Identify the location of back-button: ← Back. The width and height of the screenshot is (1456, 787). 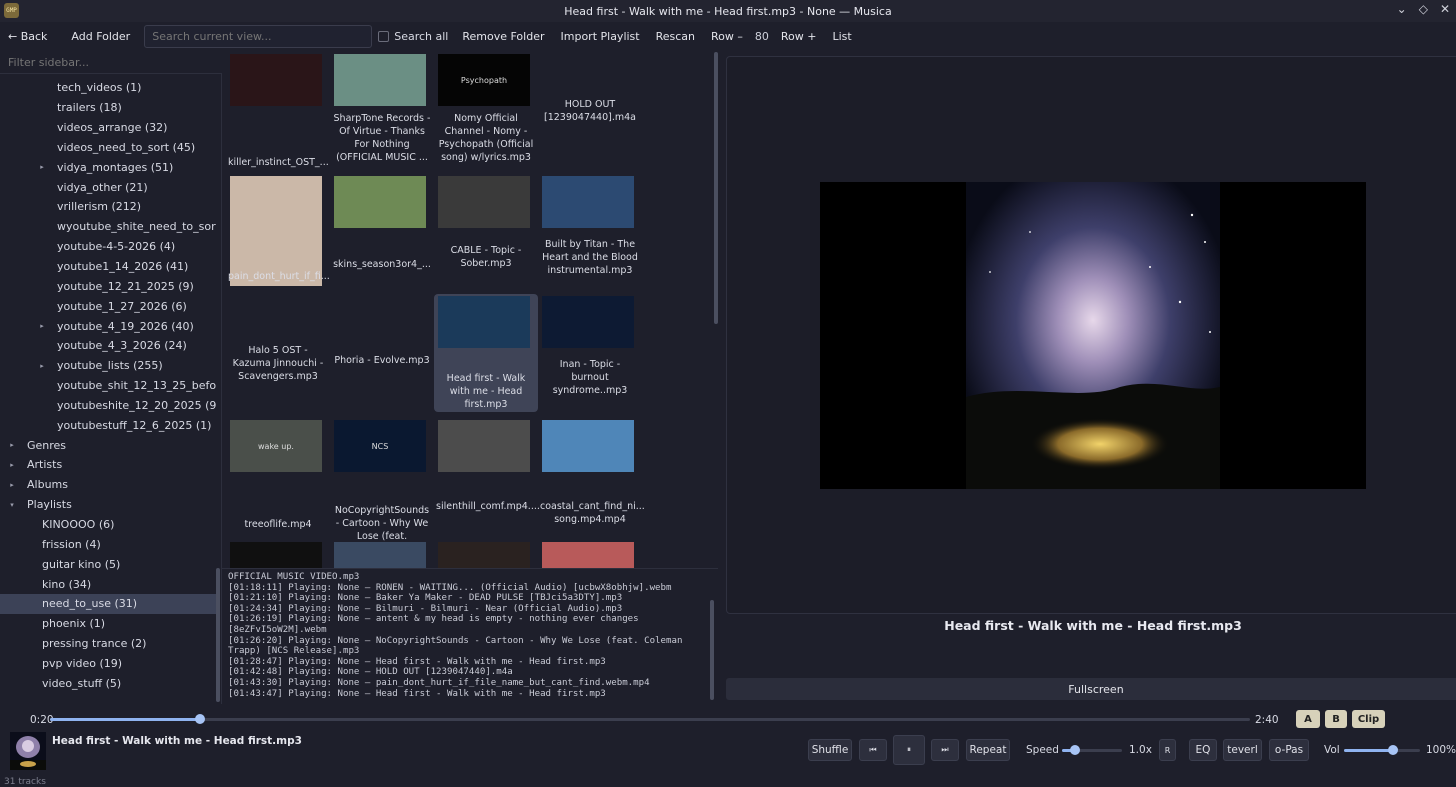
(27, 36).